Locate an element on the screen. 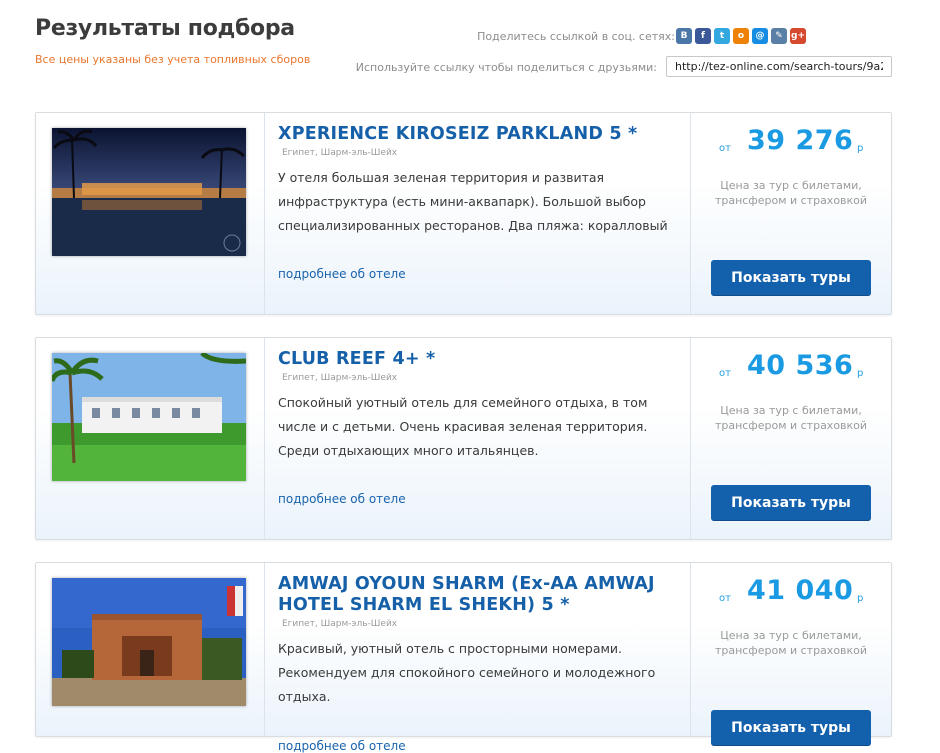  twitter-icon: t is located at coordinates (722, 36).